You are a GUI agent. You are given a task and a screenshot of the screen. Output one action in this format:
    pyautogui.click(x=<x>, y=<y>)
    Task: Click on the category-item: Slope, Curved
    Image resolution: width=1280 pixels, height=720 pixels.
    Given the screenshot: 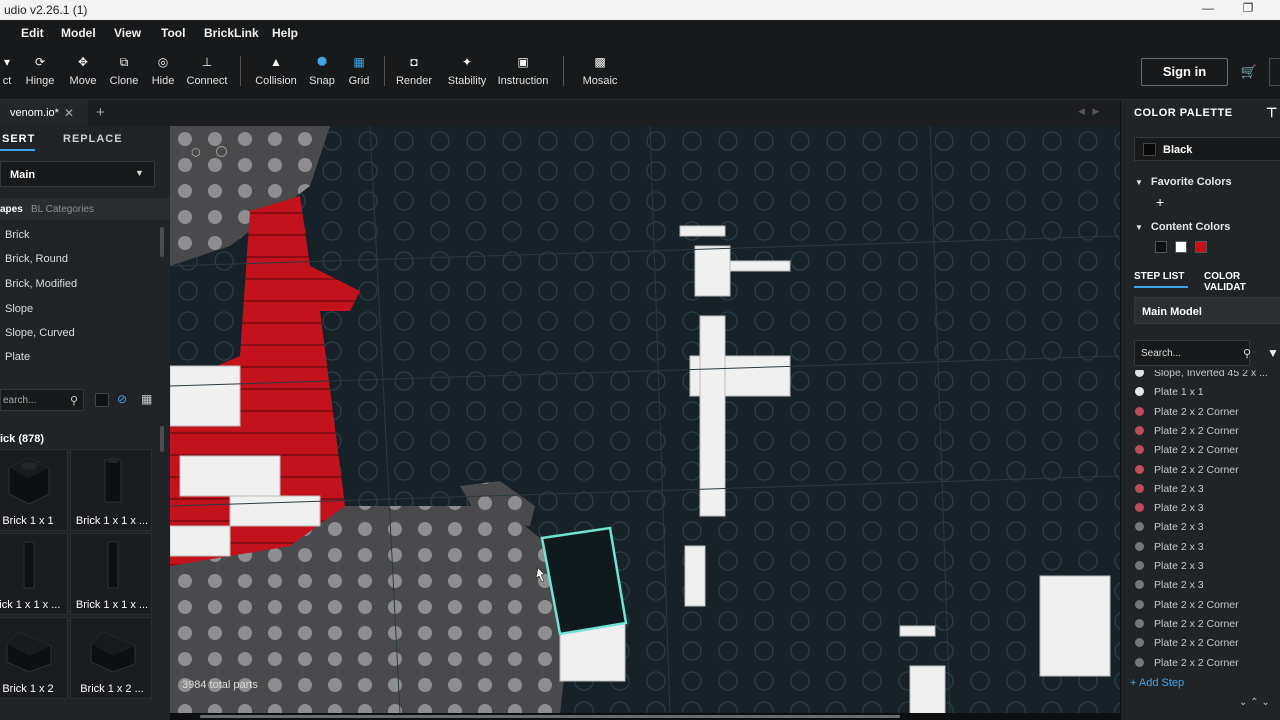 What is the action you would take?
    pyautogui.click(x=40, y=333)
    